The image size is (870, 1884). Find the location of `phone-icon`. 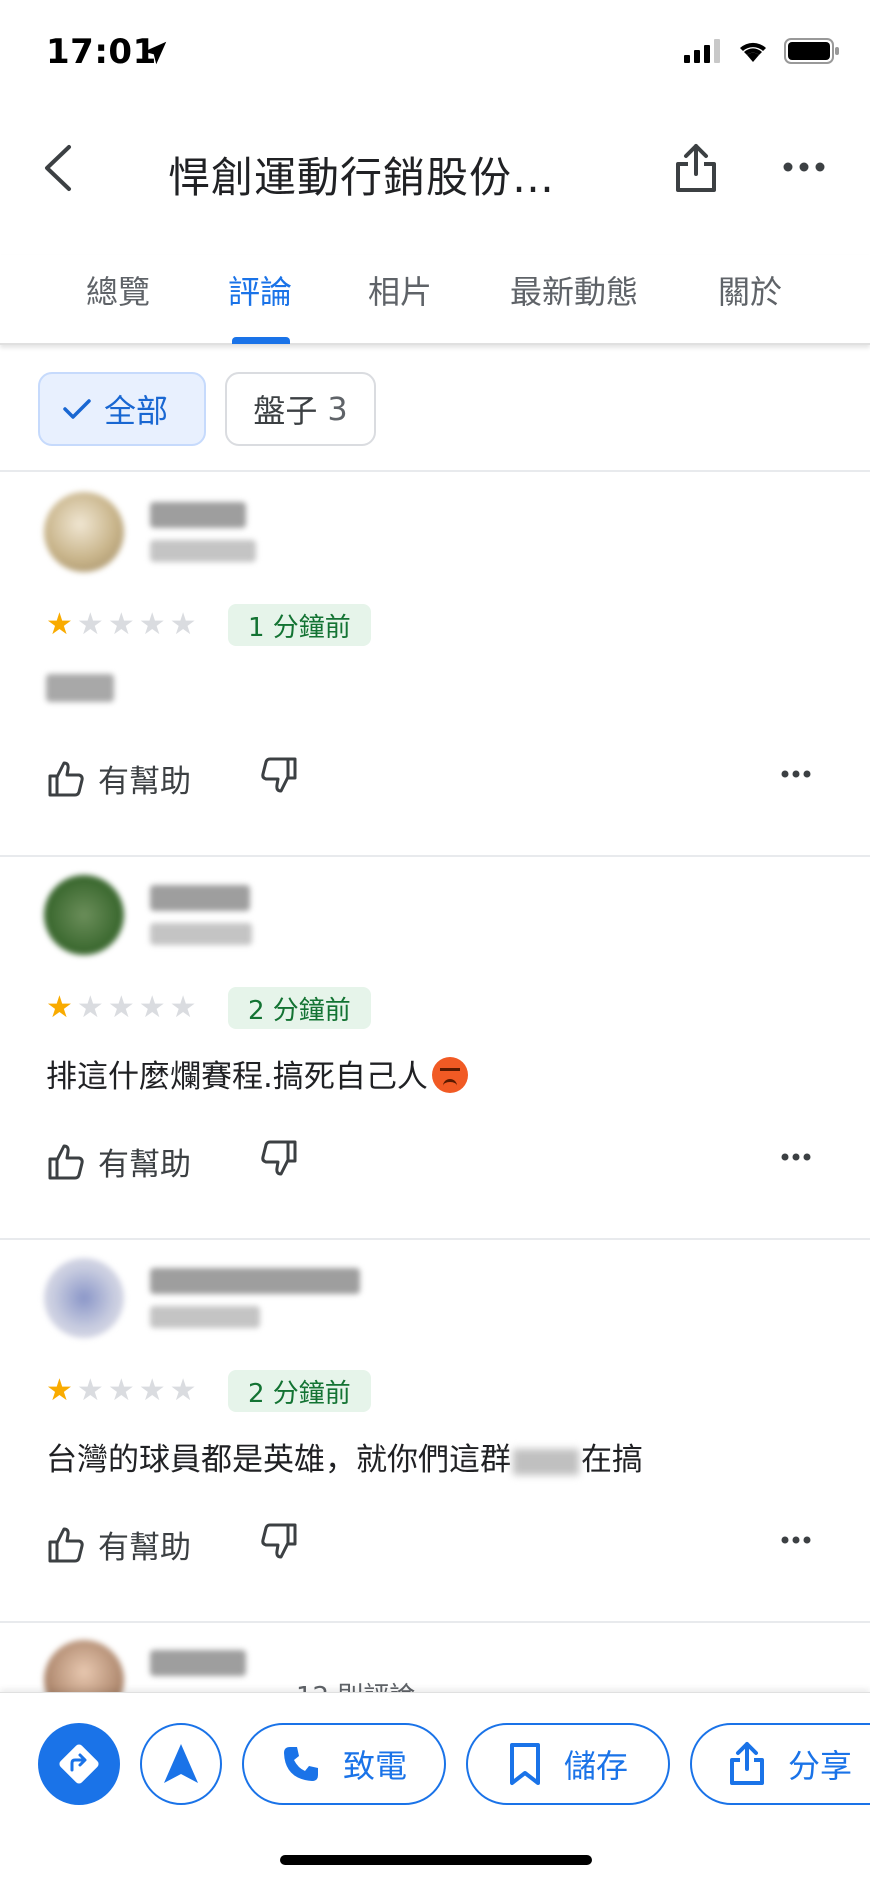

phone-icon is located at coordinates (300, 1764).